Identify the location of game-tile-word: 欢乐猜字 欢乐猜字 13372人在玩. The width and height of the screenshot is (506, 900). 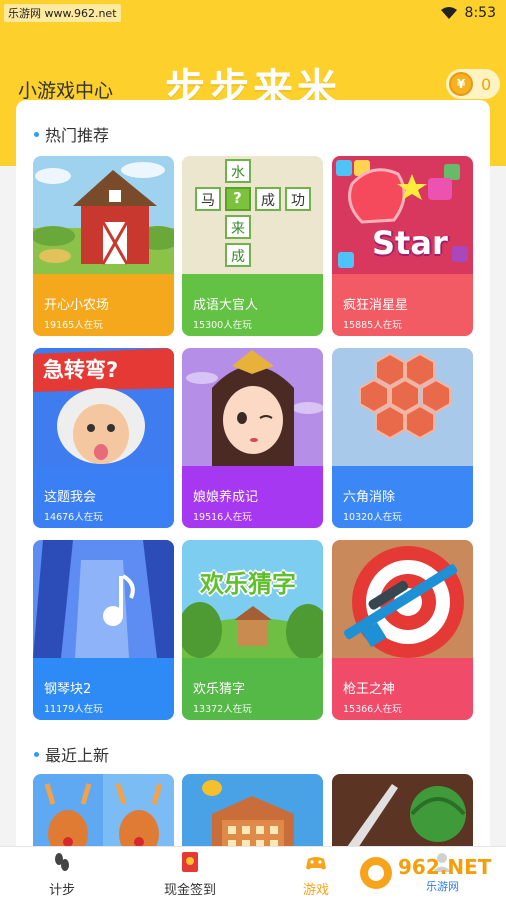
(252, 630).